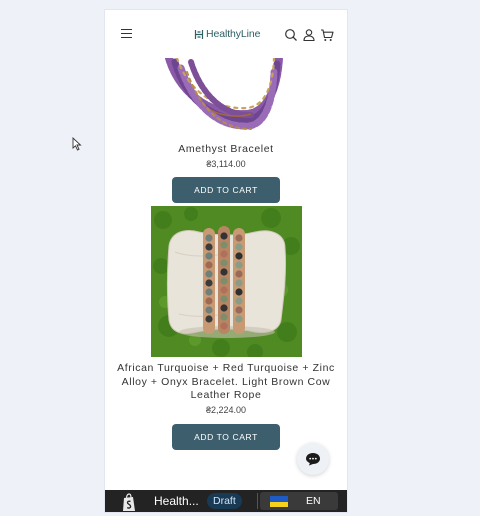  Describe the element at coordinates (226, 96) in the screenshot. I see `amethyst-bracelet-image` at that location.